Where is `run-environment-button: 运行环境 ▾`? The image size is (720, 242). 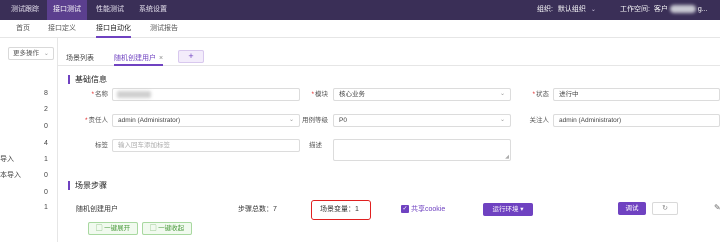
run-environment-button: 运行环境 ▾ is located at coordinates (508, 209).